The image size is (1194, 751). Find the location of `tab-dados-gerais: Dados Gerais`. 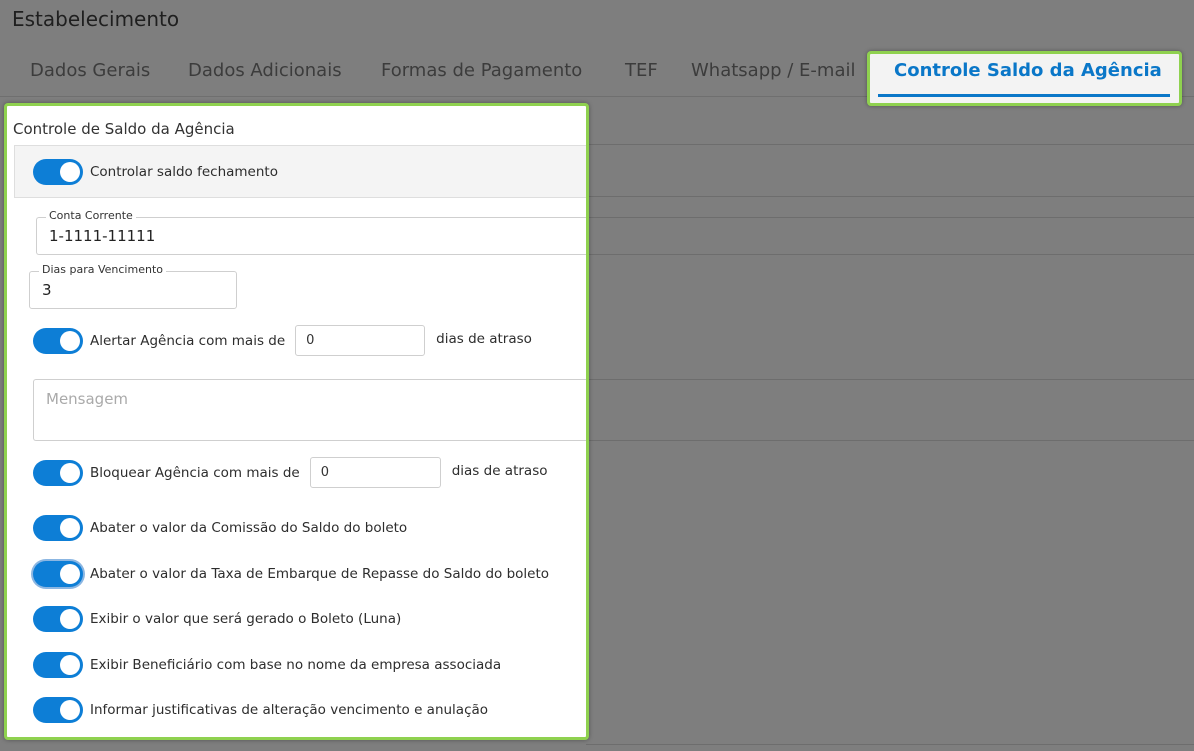

tab-dados-gerais: Dados Gerais is located at coordinates (90, 70).